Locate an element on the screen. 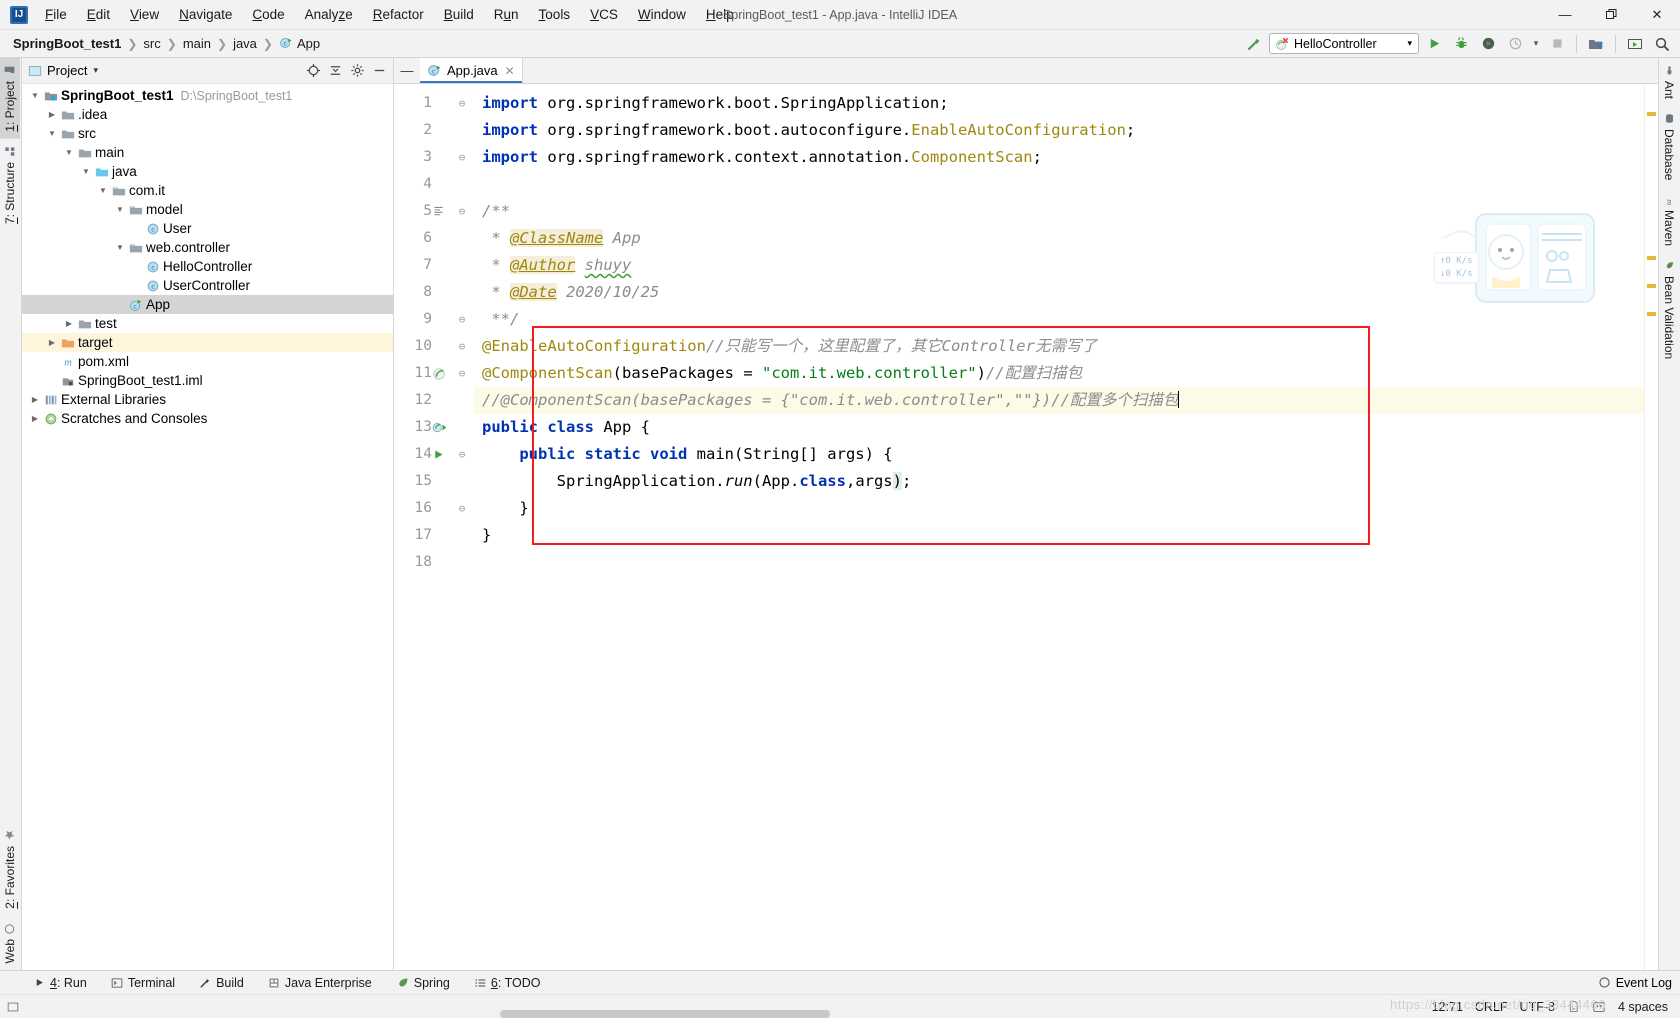 The width and height of the screenshot is (1680, 1018). code-line-9: **/ is located at coordinates (1059, 319).